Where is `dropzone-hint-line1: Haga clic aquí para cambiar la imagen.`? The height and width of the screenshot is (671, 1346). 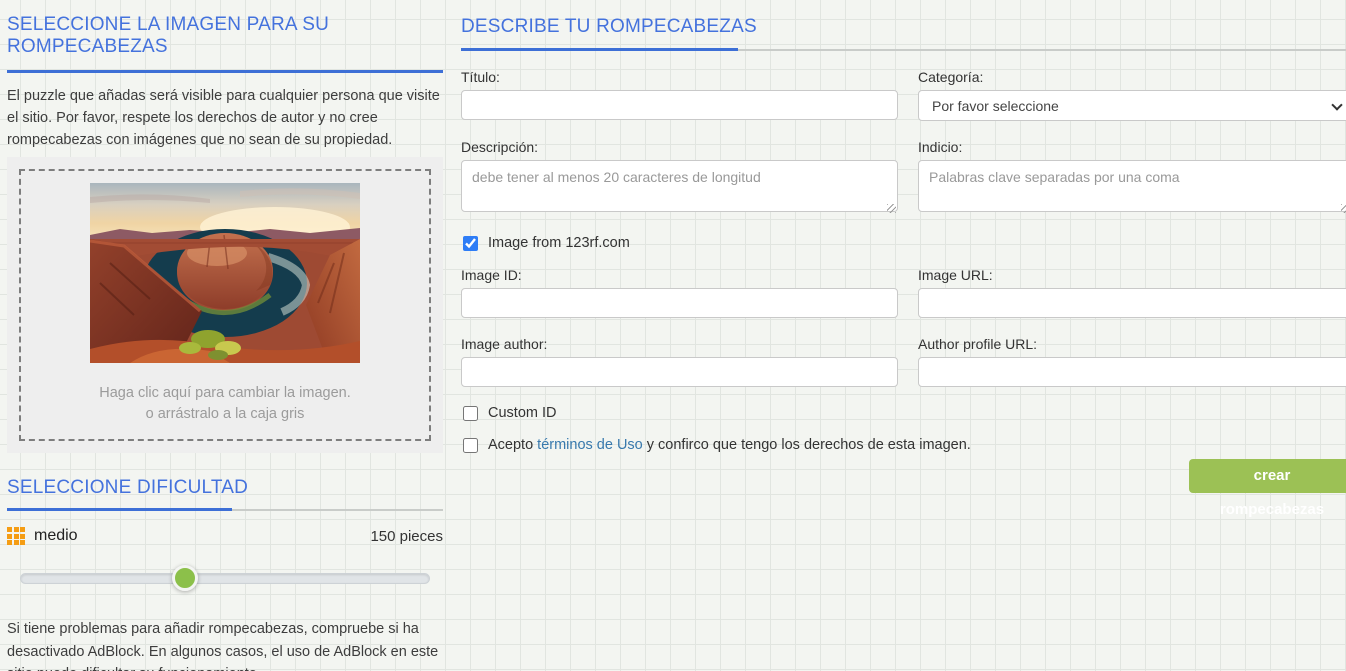
dropzone-hint-line1: Haga clic aquí para cambiar la imagen. is located at coordinates (225, 393).